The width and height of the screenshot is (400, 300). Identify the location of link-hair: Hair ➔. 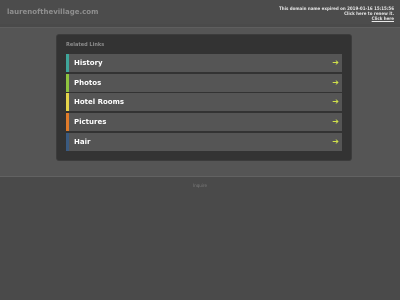
(204, 141).